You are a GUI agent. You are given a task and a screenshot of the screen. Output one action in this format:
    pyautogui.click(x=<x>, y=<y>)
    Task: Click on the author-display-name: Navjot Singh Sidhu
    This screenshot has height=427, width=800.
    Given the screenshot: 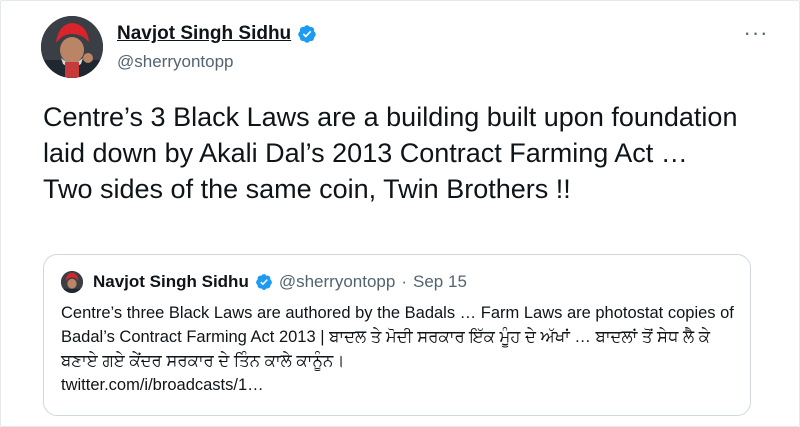 What is the action you would take?
    pyautogui.click(x=204, y=34)
    